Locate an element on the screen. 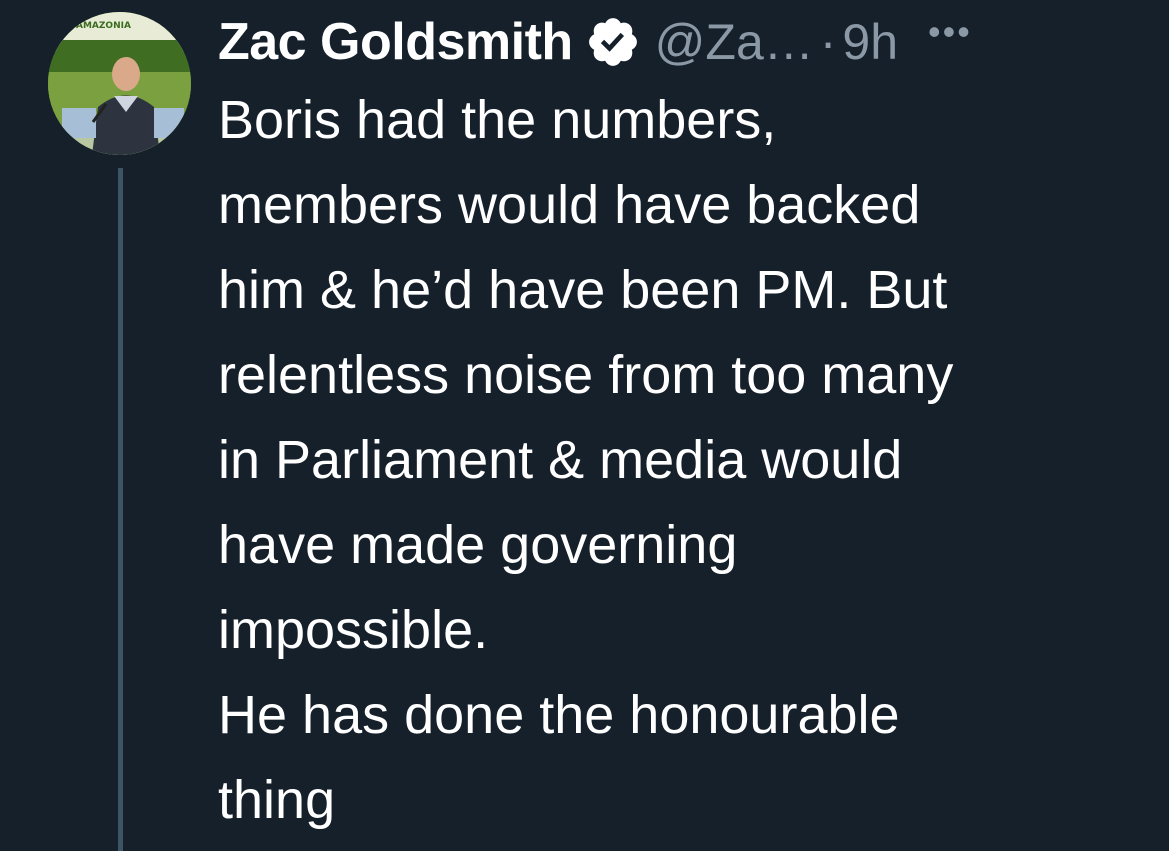 The width and height of the screenshot is (1169, 851). more-options-icon: ••• is located at coordinates (950, 32).